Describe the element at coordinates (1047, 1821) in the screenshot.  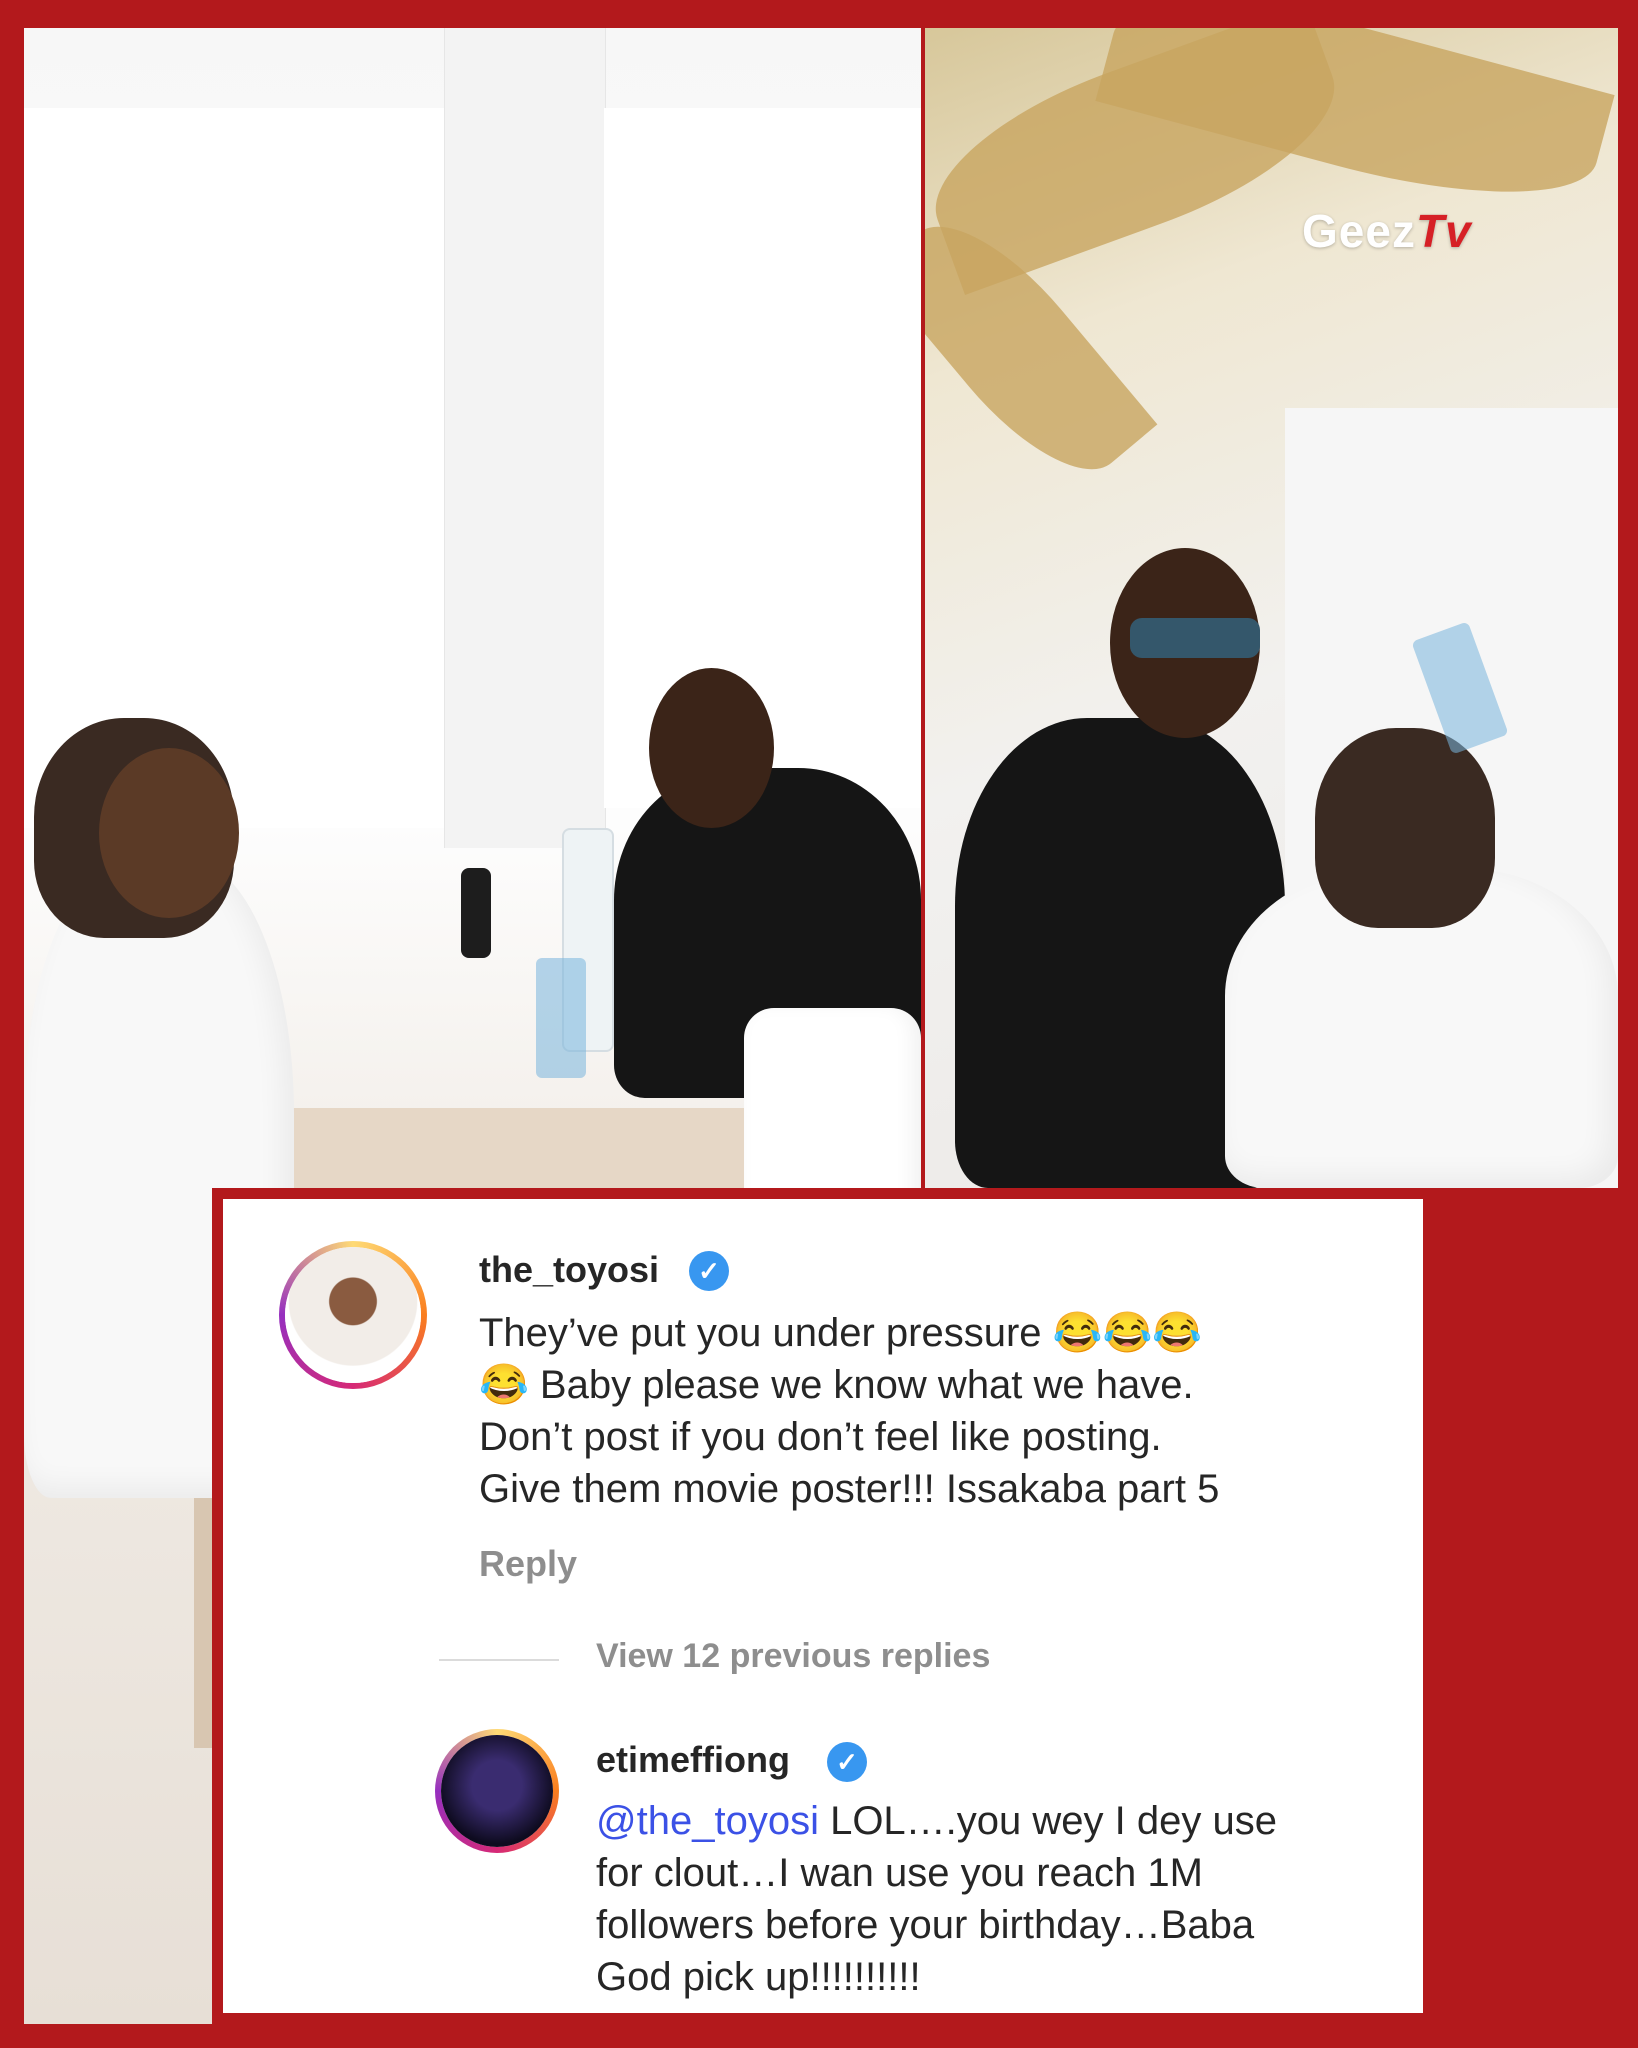
I see `comment-text-fragment: LOL….you wey I dey use` at that location.